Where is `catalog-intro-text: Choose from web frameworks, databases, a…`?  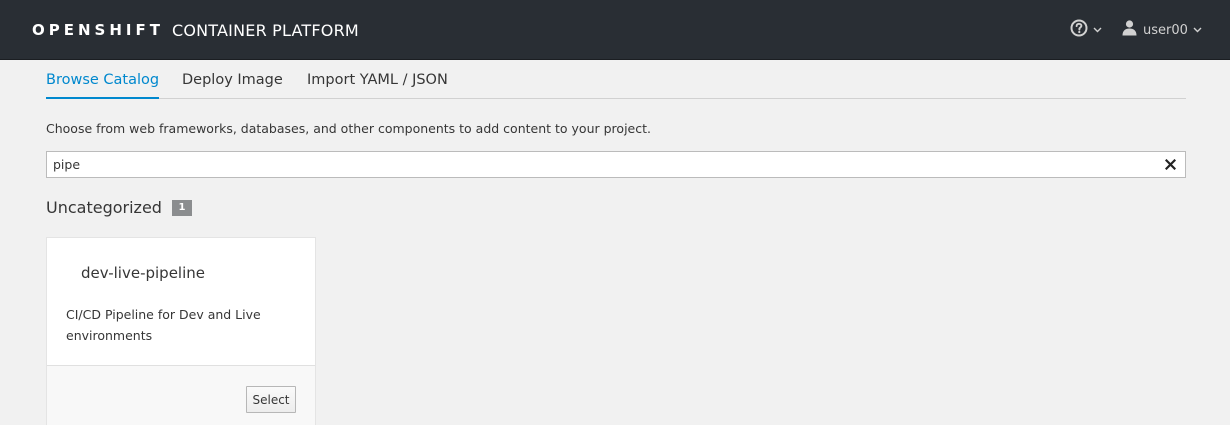 catalog-intro-text: Choose from web frameworks, databases, a… is located at coordinates (348, 128).